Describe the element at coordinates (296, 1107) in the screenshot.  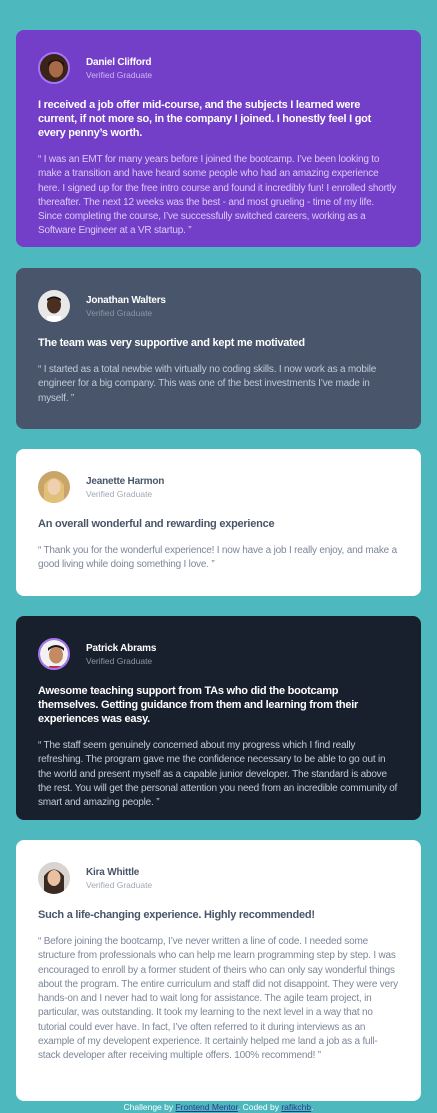
I see `author-link: rafikchb` at that location.